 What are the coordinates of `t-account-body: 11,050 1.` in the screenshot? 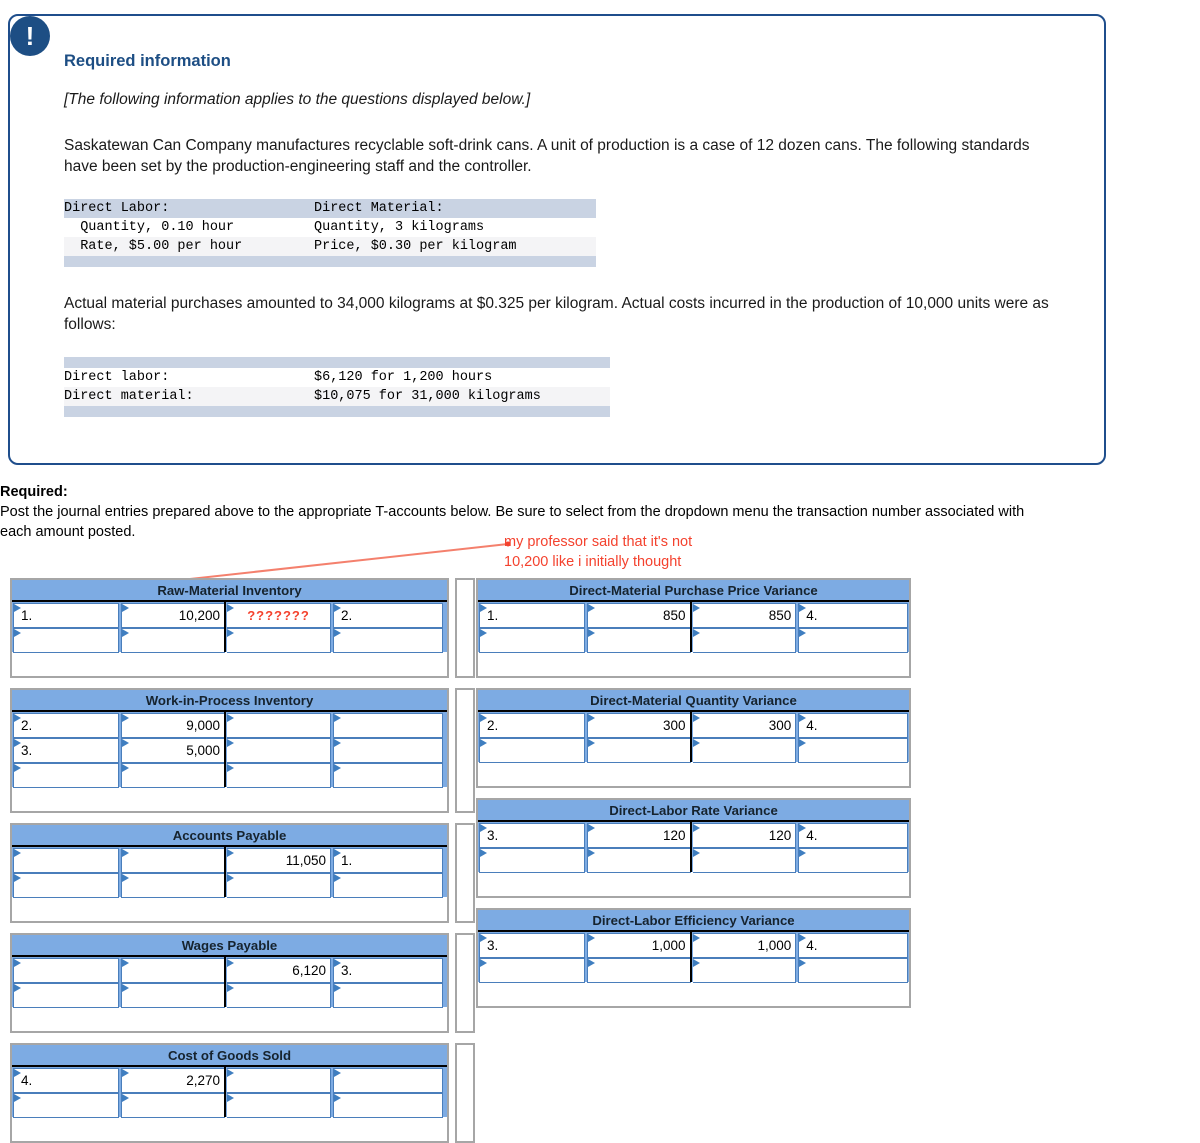 It's located at (229, 884).